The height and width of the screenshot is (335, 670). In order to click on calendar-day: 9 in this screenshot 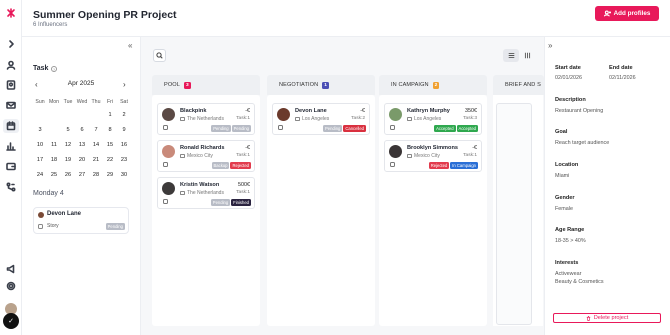, I will do `click(124, 130)`.